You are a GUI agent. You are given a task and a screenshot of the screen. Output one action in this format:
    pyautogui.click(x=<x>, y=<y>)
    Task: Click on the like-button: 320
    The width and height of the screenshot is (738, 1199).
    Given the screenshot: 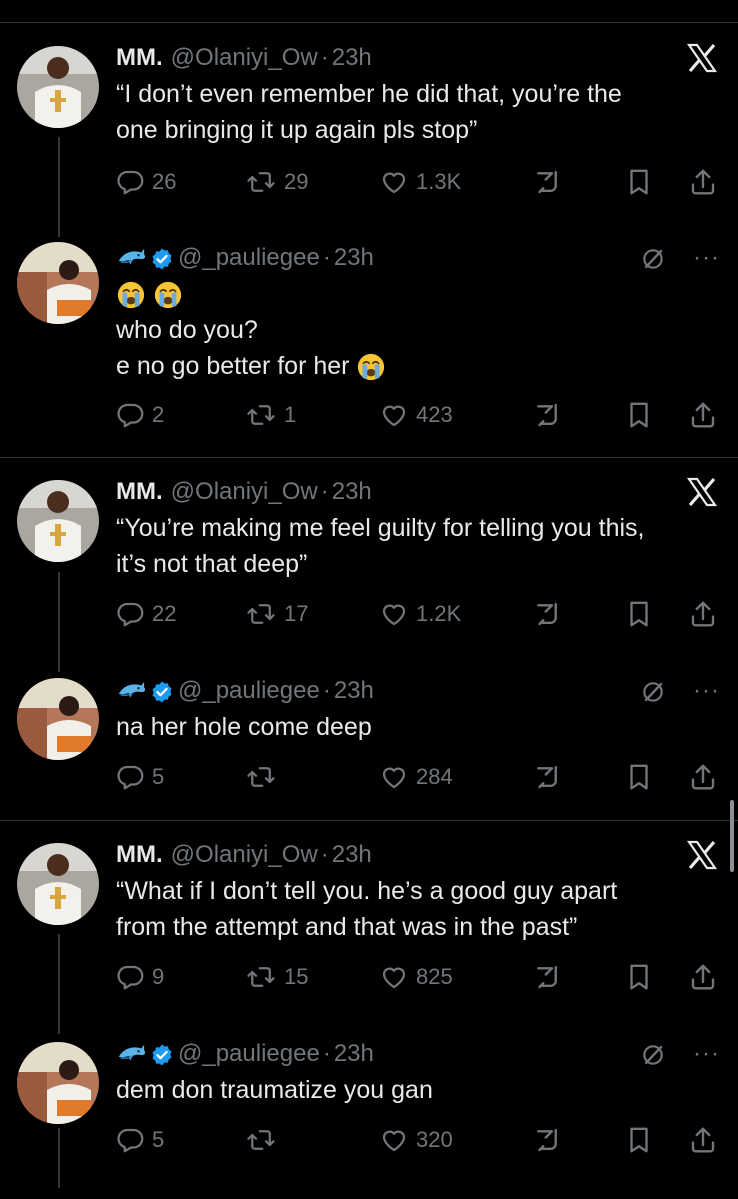 What is the action you would take?
    pyautogui.click(x=415, y=1140)
    